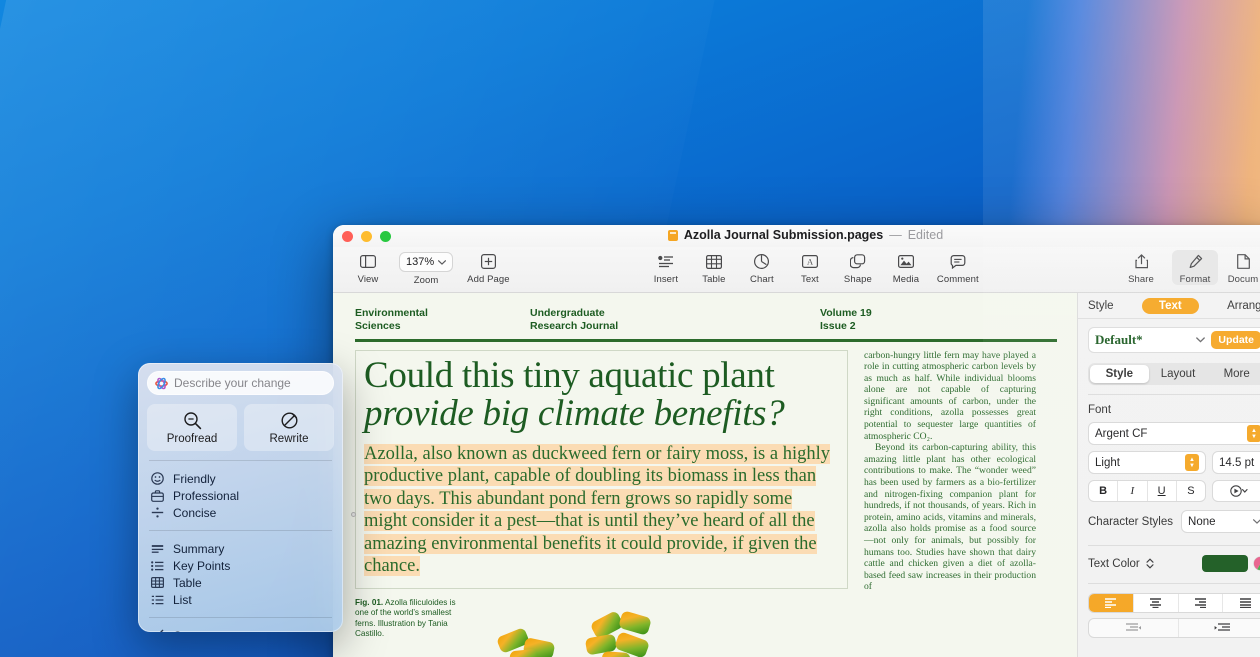  I want to click on media-label: Media, so click(906, 279).